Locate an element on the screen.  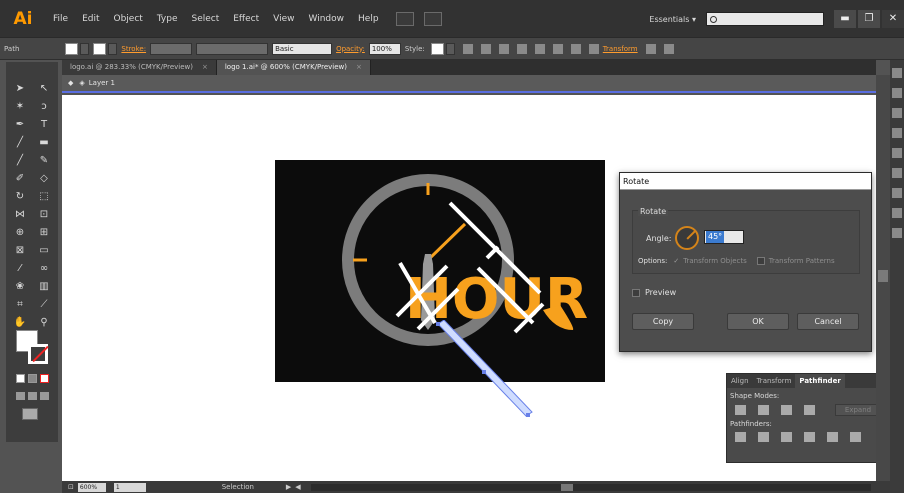
stroke-swatch is located at coordinates (100, 48).